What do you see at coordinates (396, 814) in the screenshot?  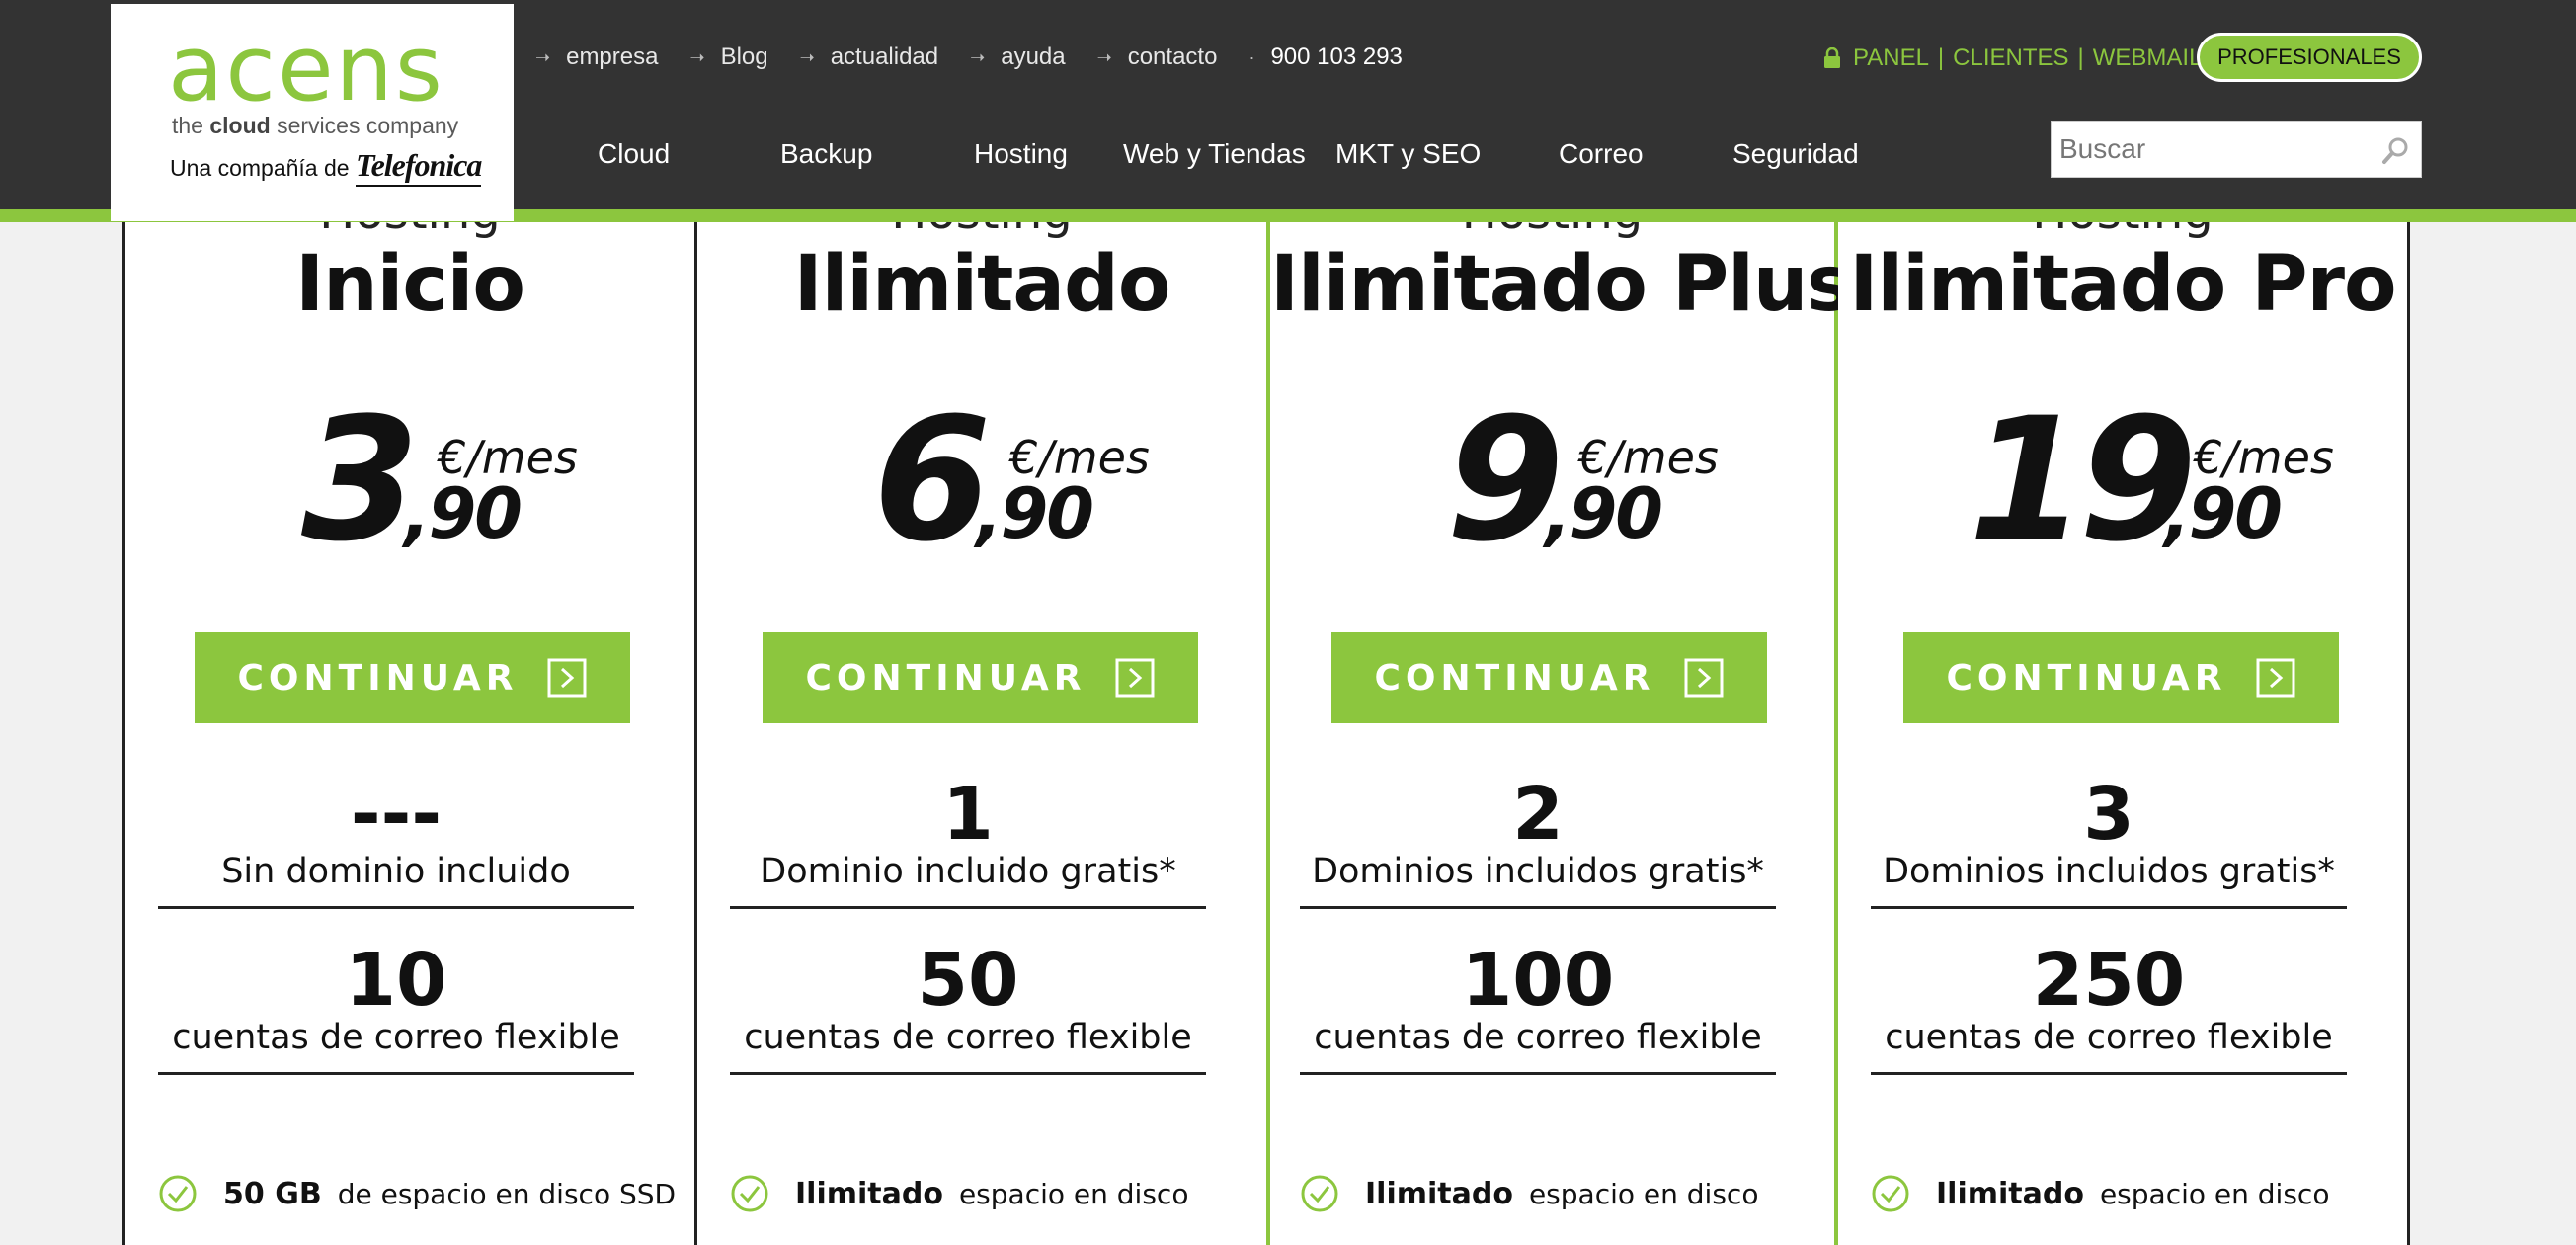 I see `domains-value: ---` at bounding box center [396, 814].